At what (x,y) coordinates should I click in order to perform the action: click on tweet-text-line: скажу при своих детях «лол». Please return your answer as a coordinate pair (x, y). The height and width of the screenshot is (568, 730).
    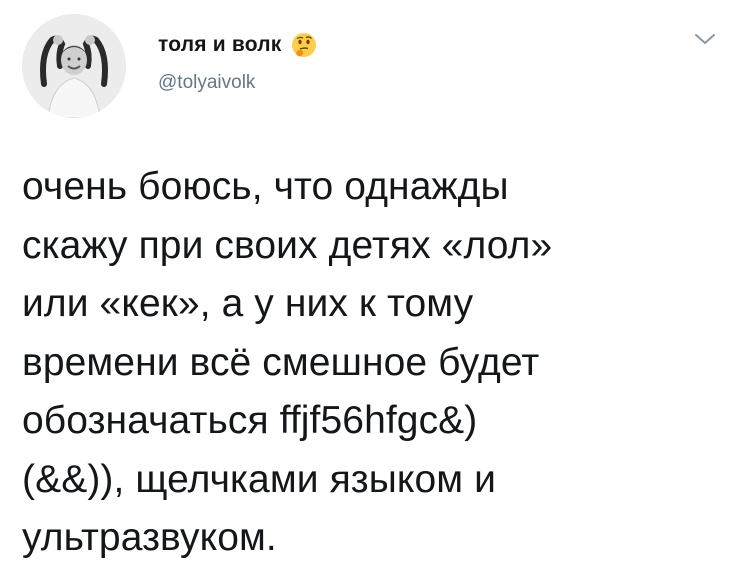
    Looking at the image, I should click on (287, 245).